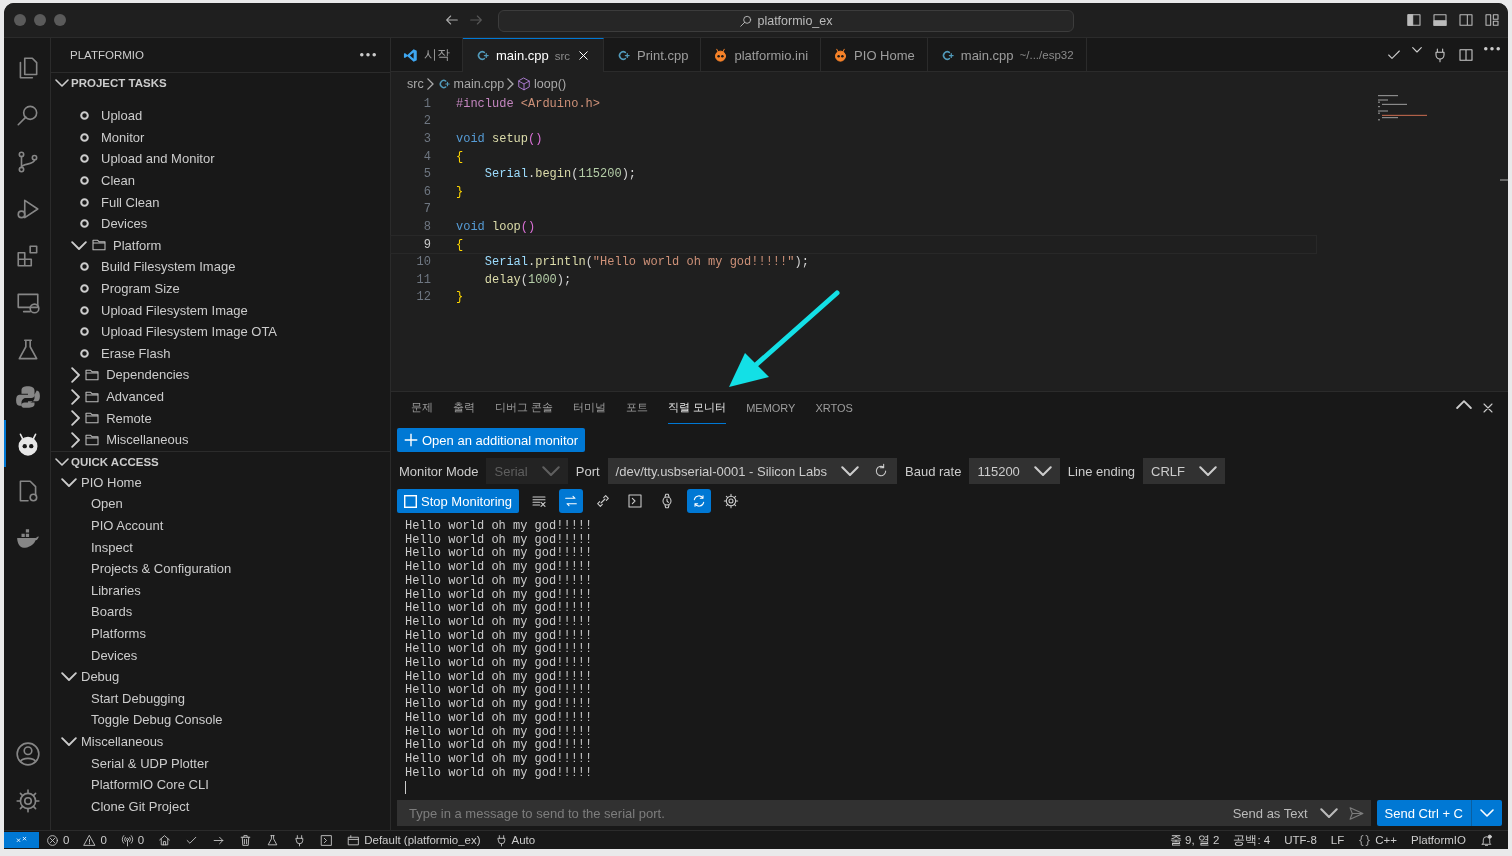 This screenshot has width=1512, height=856. I want to click on status-item: 공백: 4, so click(1252, 840).